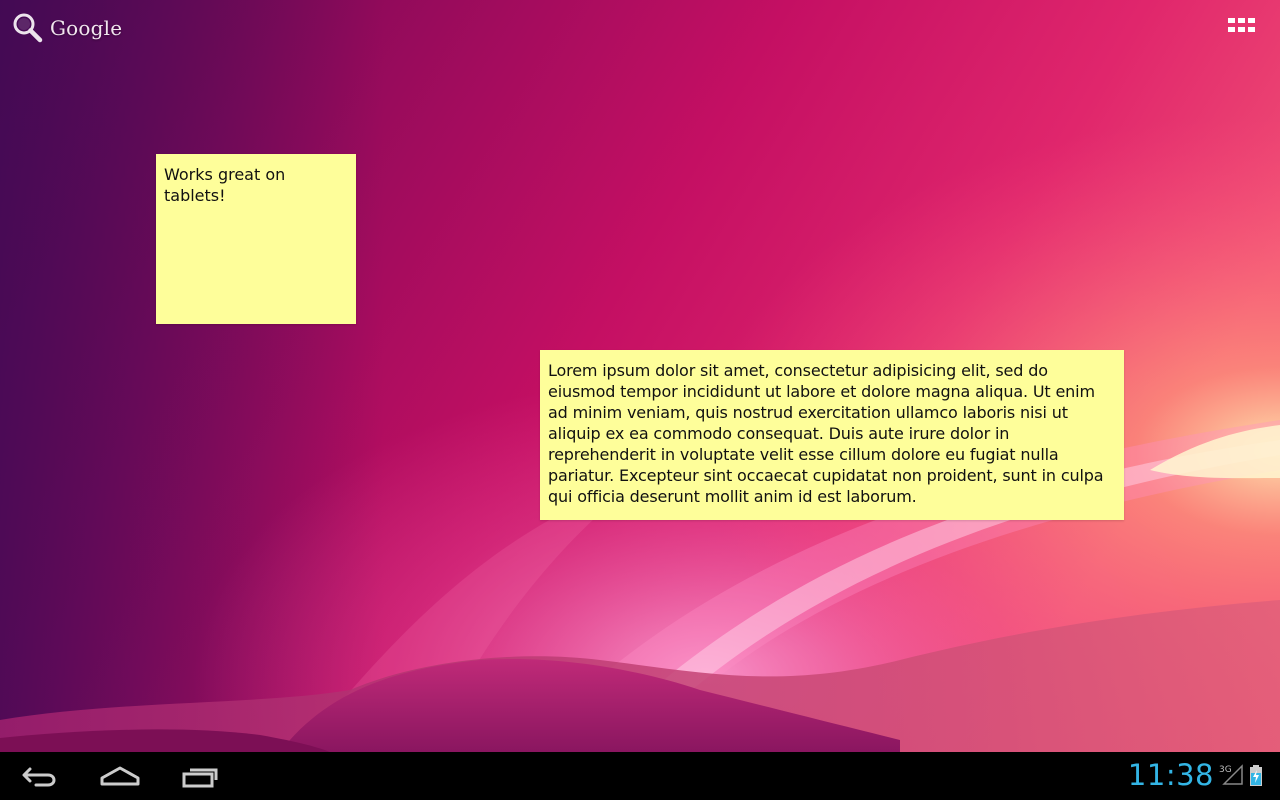 This screenshot has height=800, width=1280. What do you see at coordinates (256, 239) in the screenshot?
I see `sticky-note: Works great on tablets!` at bounding box center [256, 239].